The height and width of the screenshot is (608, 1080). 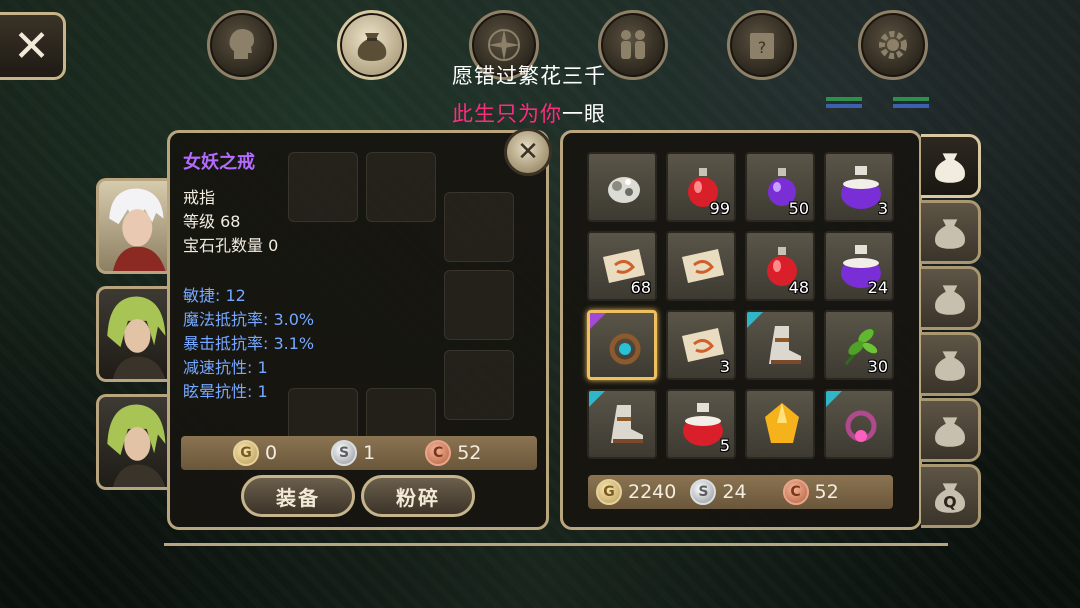 I want to click on item-name: 女妖之戒, so click(x=219, y=162).